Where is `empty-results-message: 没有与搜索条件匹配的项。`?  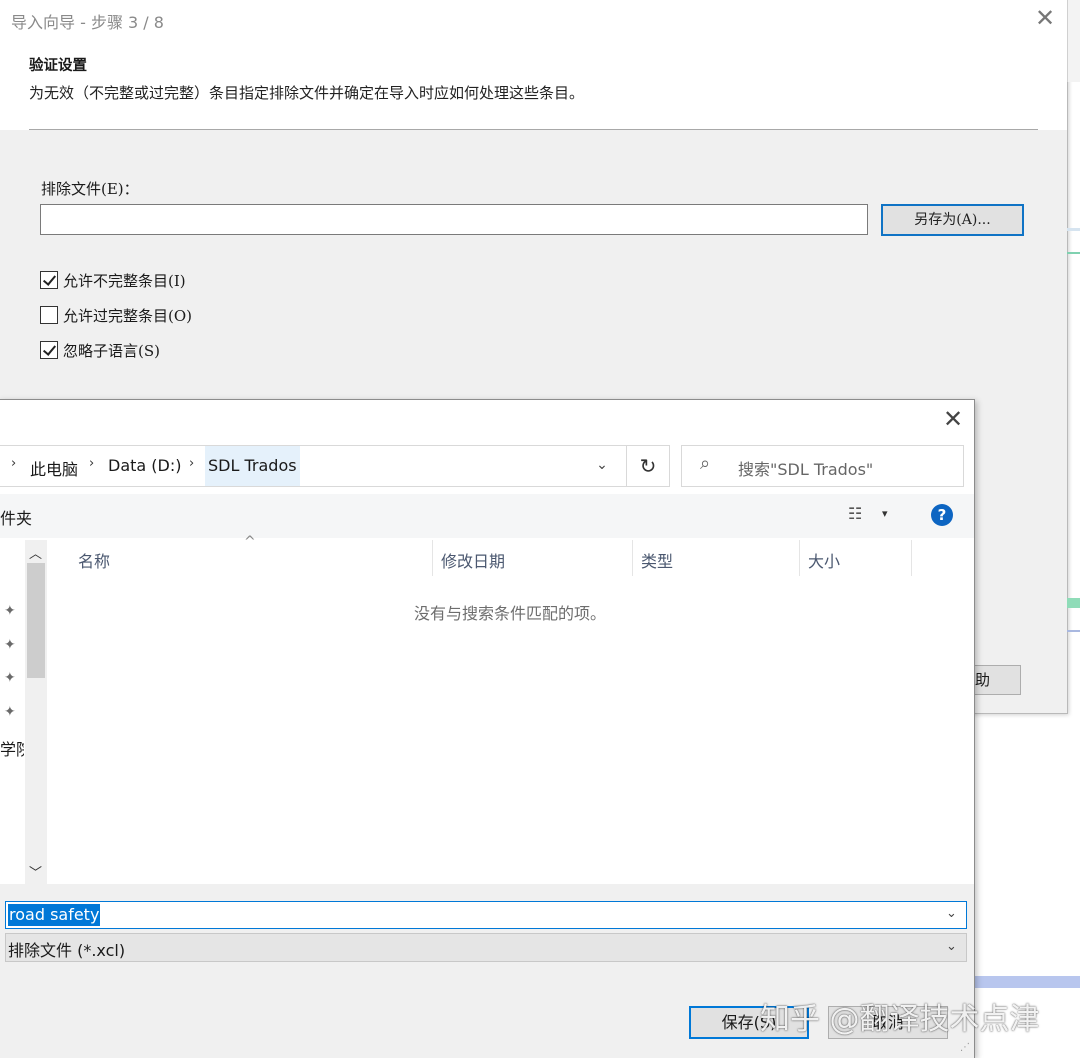
empty-results-message: 没有与搜索条件匹配的项。 is located at coordinates (510, 613).